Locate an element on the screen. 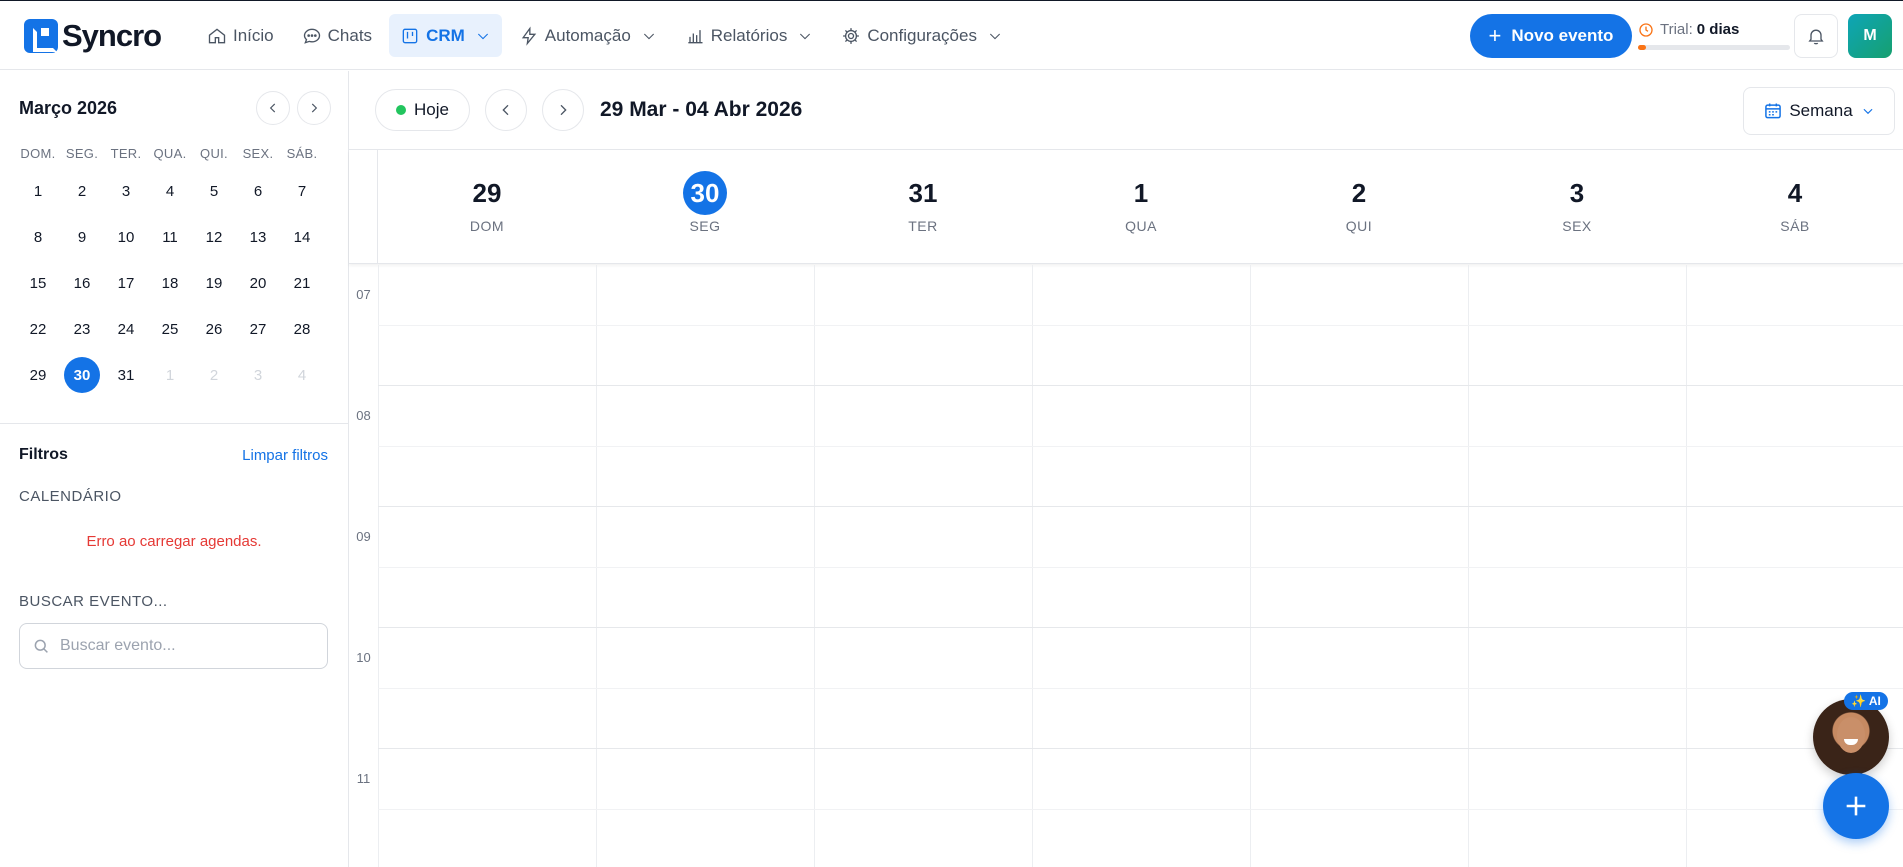 This screenshot has height=867, width=1903. mini-calendar-day-number: 7 is located at coordinates (302, 191).